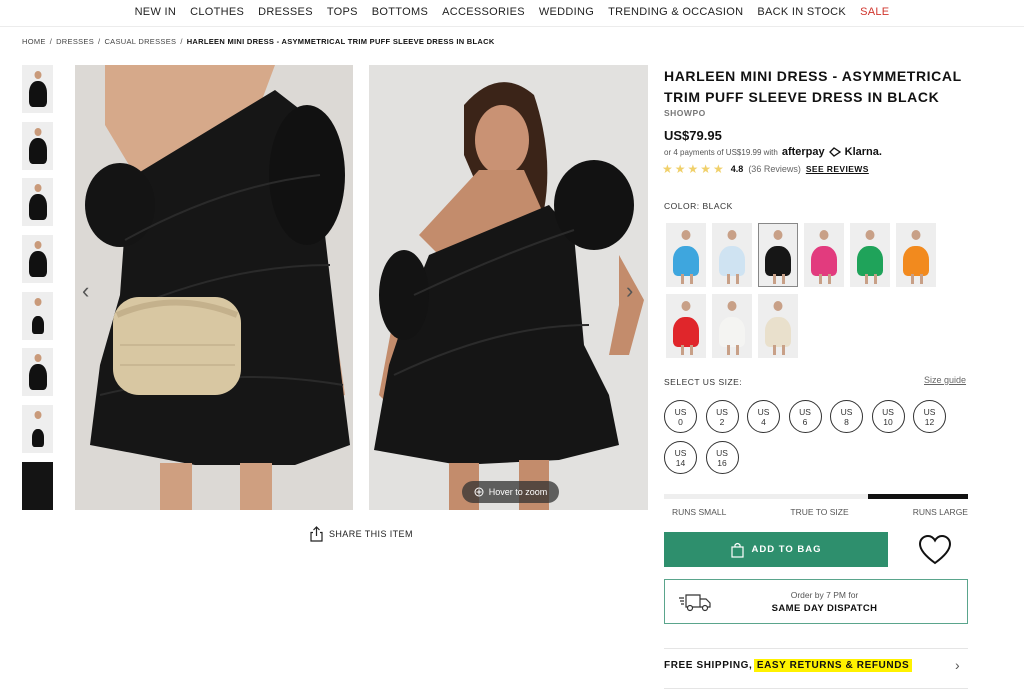 This screenshot has width=1024, height=692. I want to click on fit-labels: RUNS SMALL TRUE TO SIZE RUNS LARGE, so click(816, 512).